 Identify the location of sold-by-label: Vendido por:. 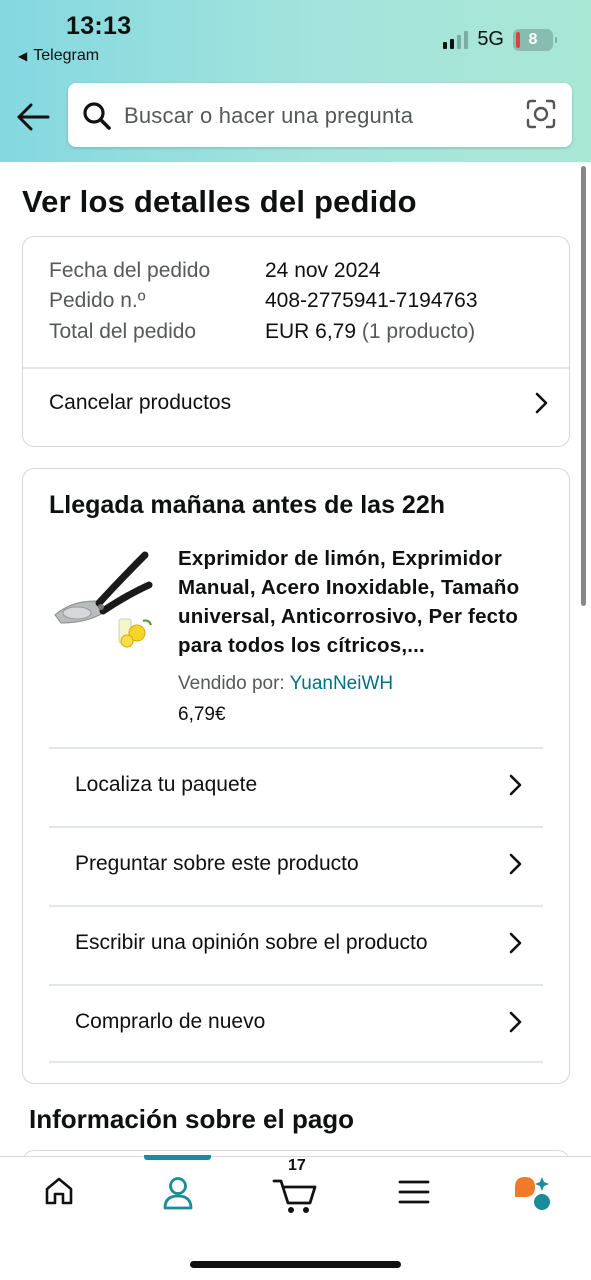
(231, 683).